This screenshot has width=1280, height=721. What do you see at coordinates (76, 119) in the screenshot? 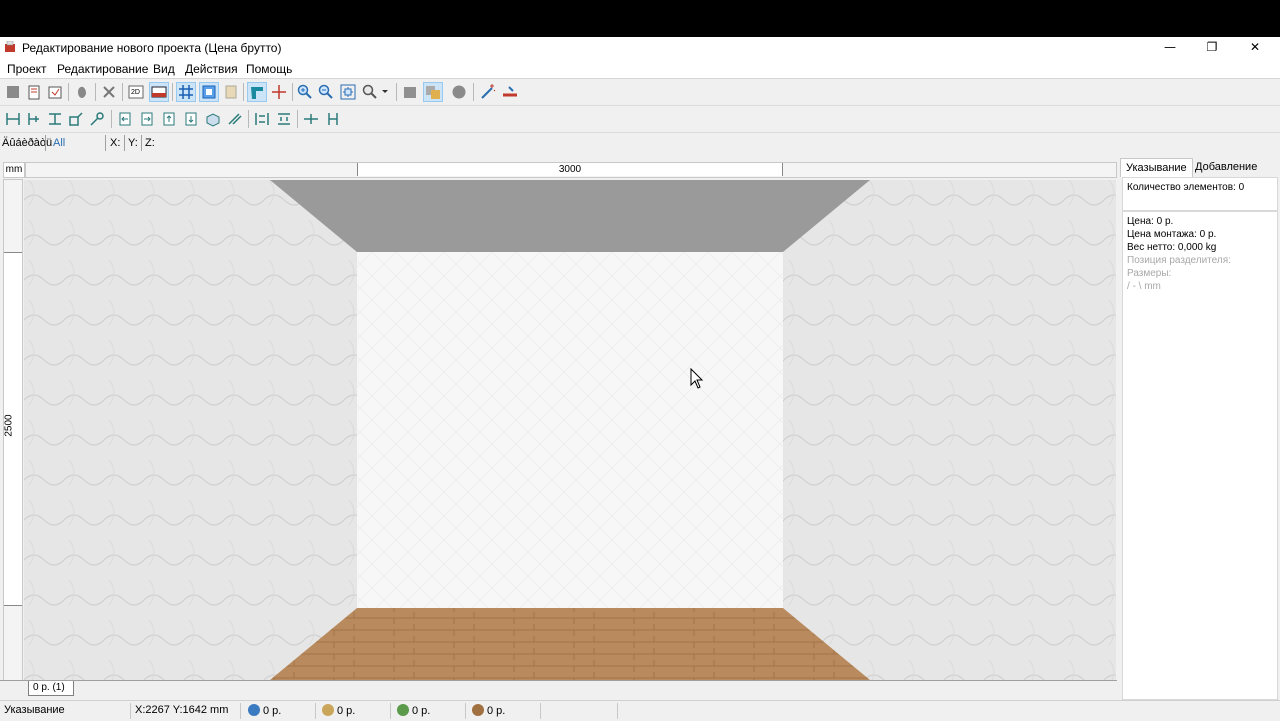
I see `rotate-icon` at bounding box center [76, 119].